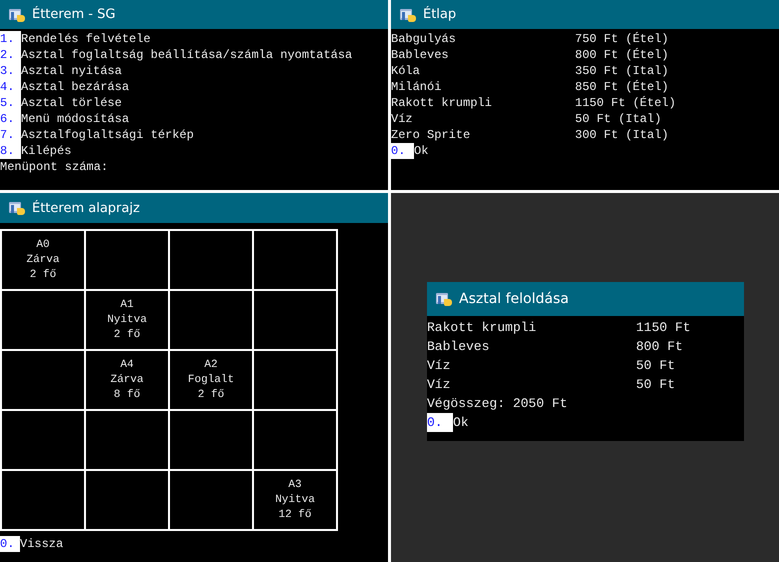 Image resolution: width=779 pixels, height=562 pixels. Describe the element at coordinates (514, 299) in the screenshot. I see `window-title: Asztal feloldása` at that location.